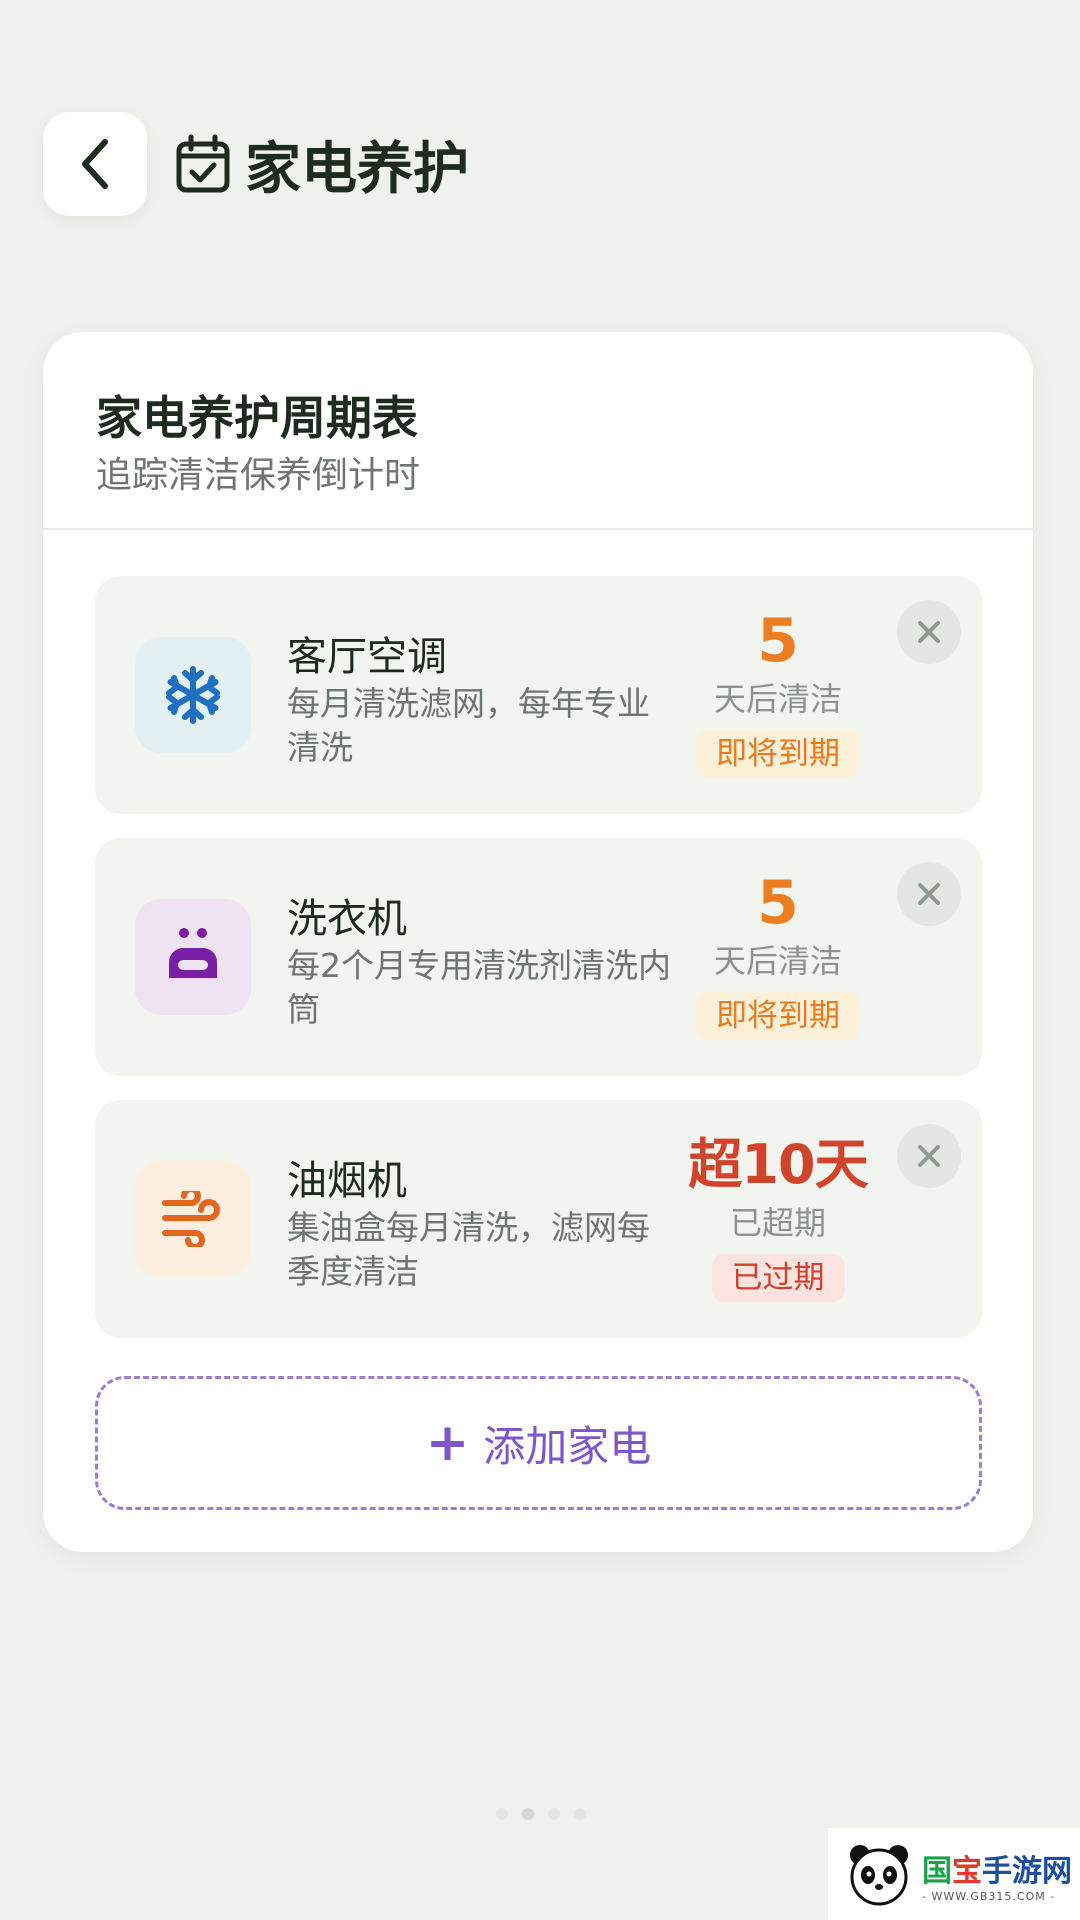 This screenshot has width=1080, height=1920. Describe the element at coordinates (997, 1871) in the screenshot. I see `watermark-logo-text: 国宝手游网` at that location.